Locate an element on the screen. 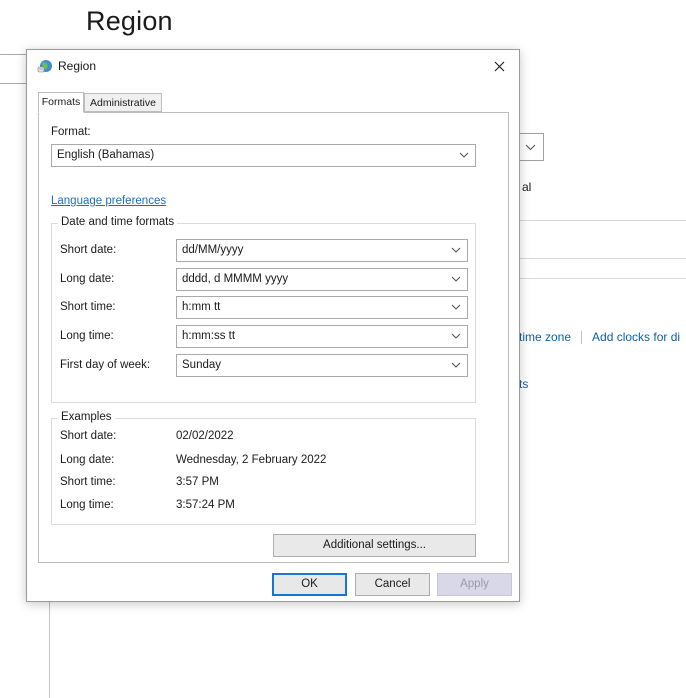 This screenshot has width=686, height=698. language-preferences-link: Language preferences is located at coordinates (108, 201).